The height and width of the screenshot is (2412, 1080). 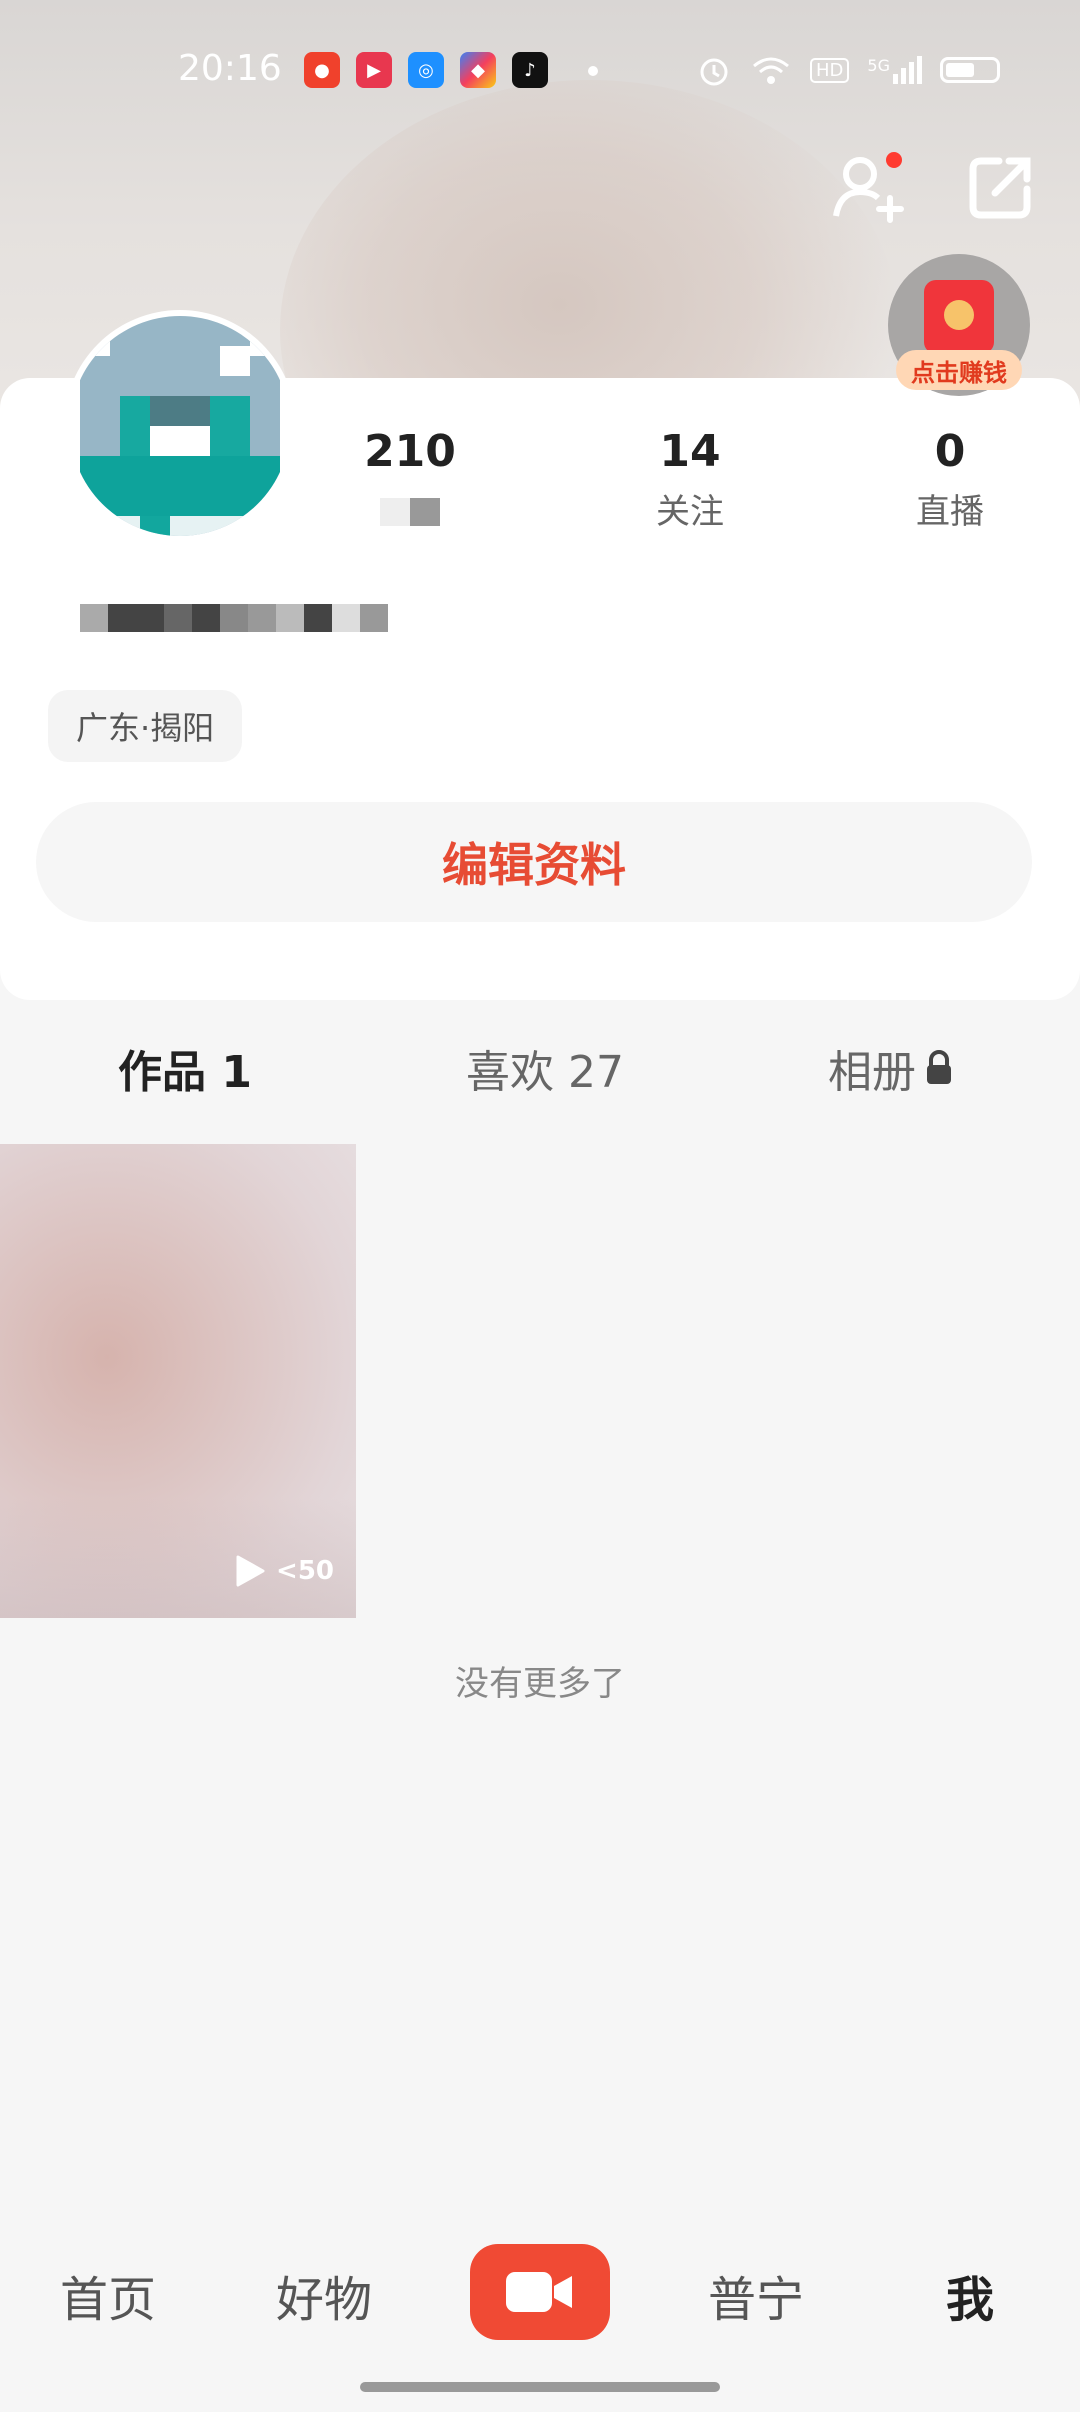 What do you see at coordinates (690, 480) in the screenshot?
I see `stat-following: 14 关注` at bounding box center [690, 480].